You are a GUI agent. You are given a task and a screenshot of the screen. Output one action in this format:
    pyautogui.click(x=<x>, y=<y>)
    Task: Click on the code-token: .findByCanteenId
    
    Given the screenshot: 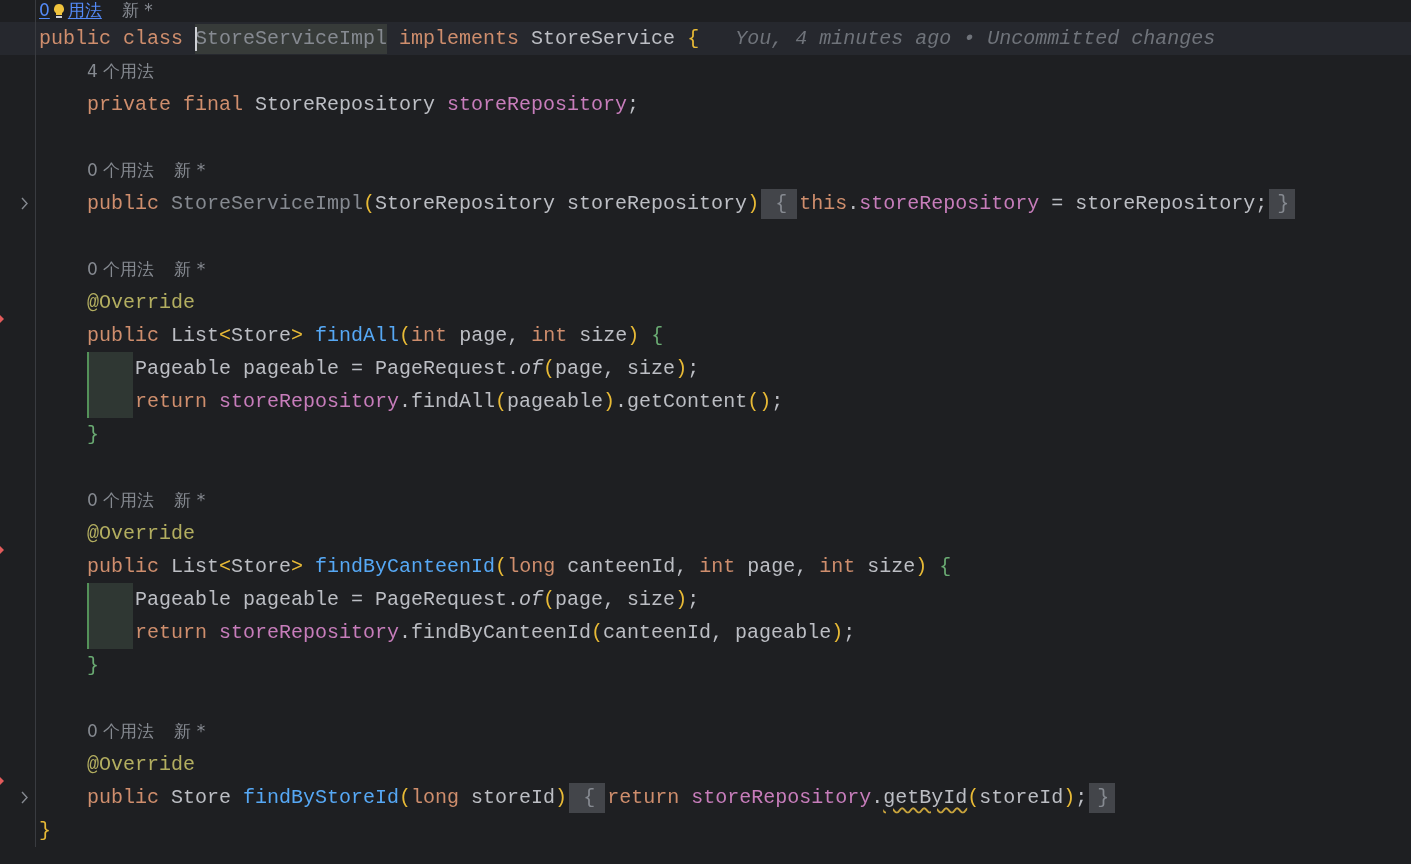 What is the action you would take?
    pyautogui.click(x=495, y=632)
    